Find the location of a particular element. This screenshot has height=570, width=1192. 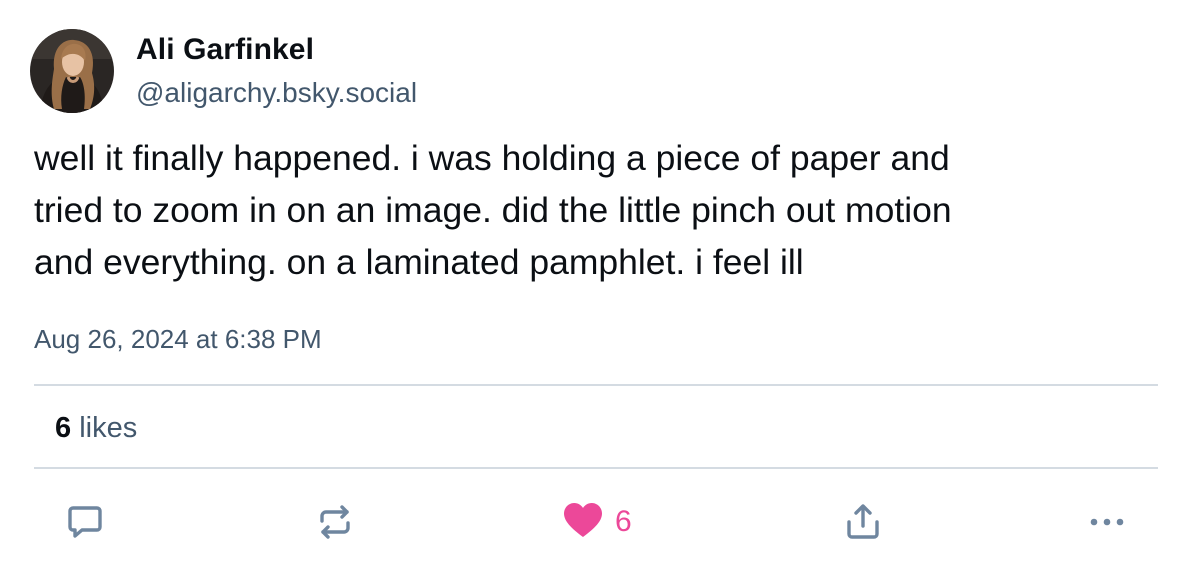

post-timestamp: Aug 26, 2024 at 6:38 PM is located at coordinates (178, 339).